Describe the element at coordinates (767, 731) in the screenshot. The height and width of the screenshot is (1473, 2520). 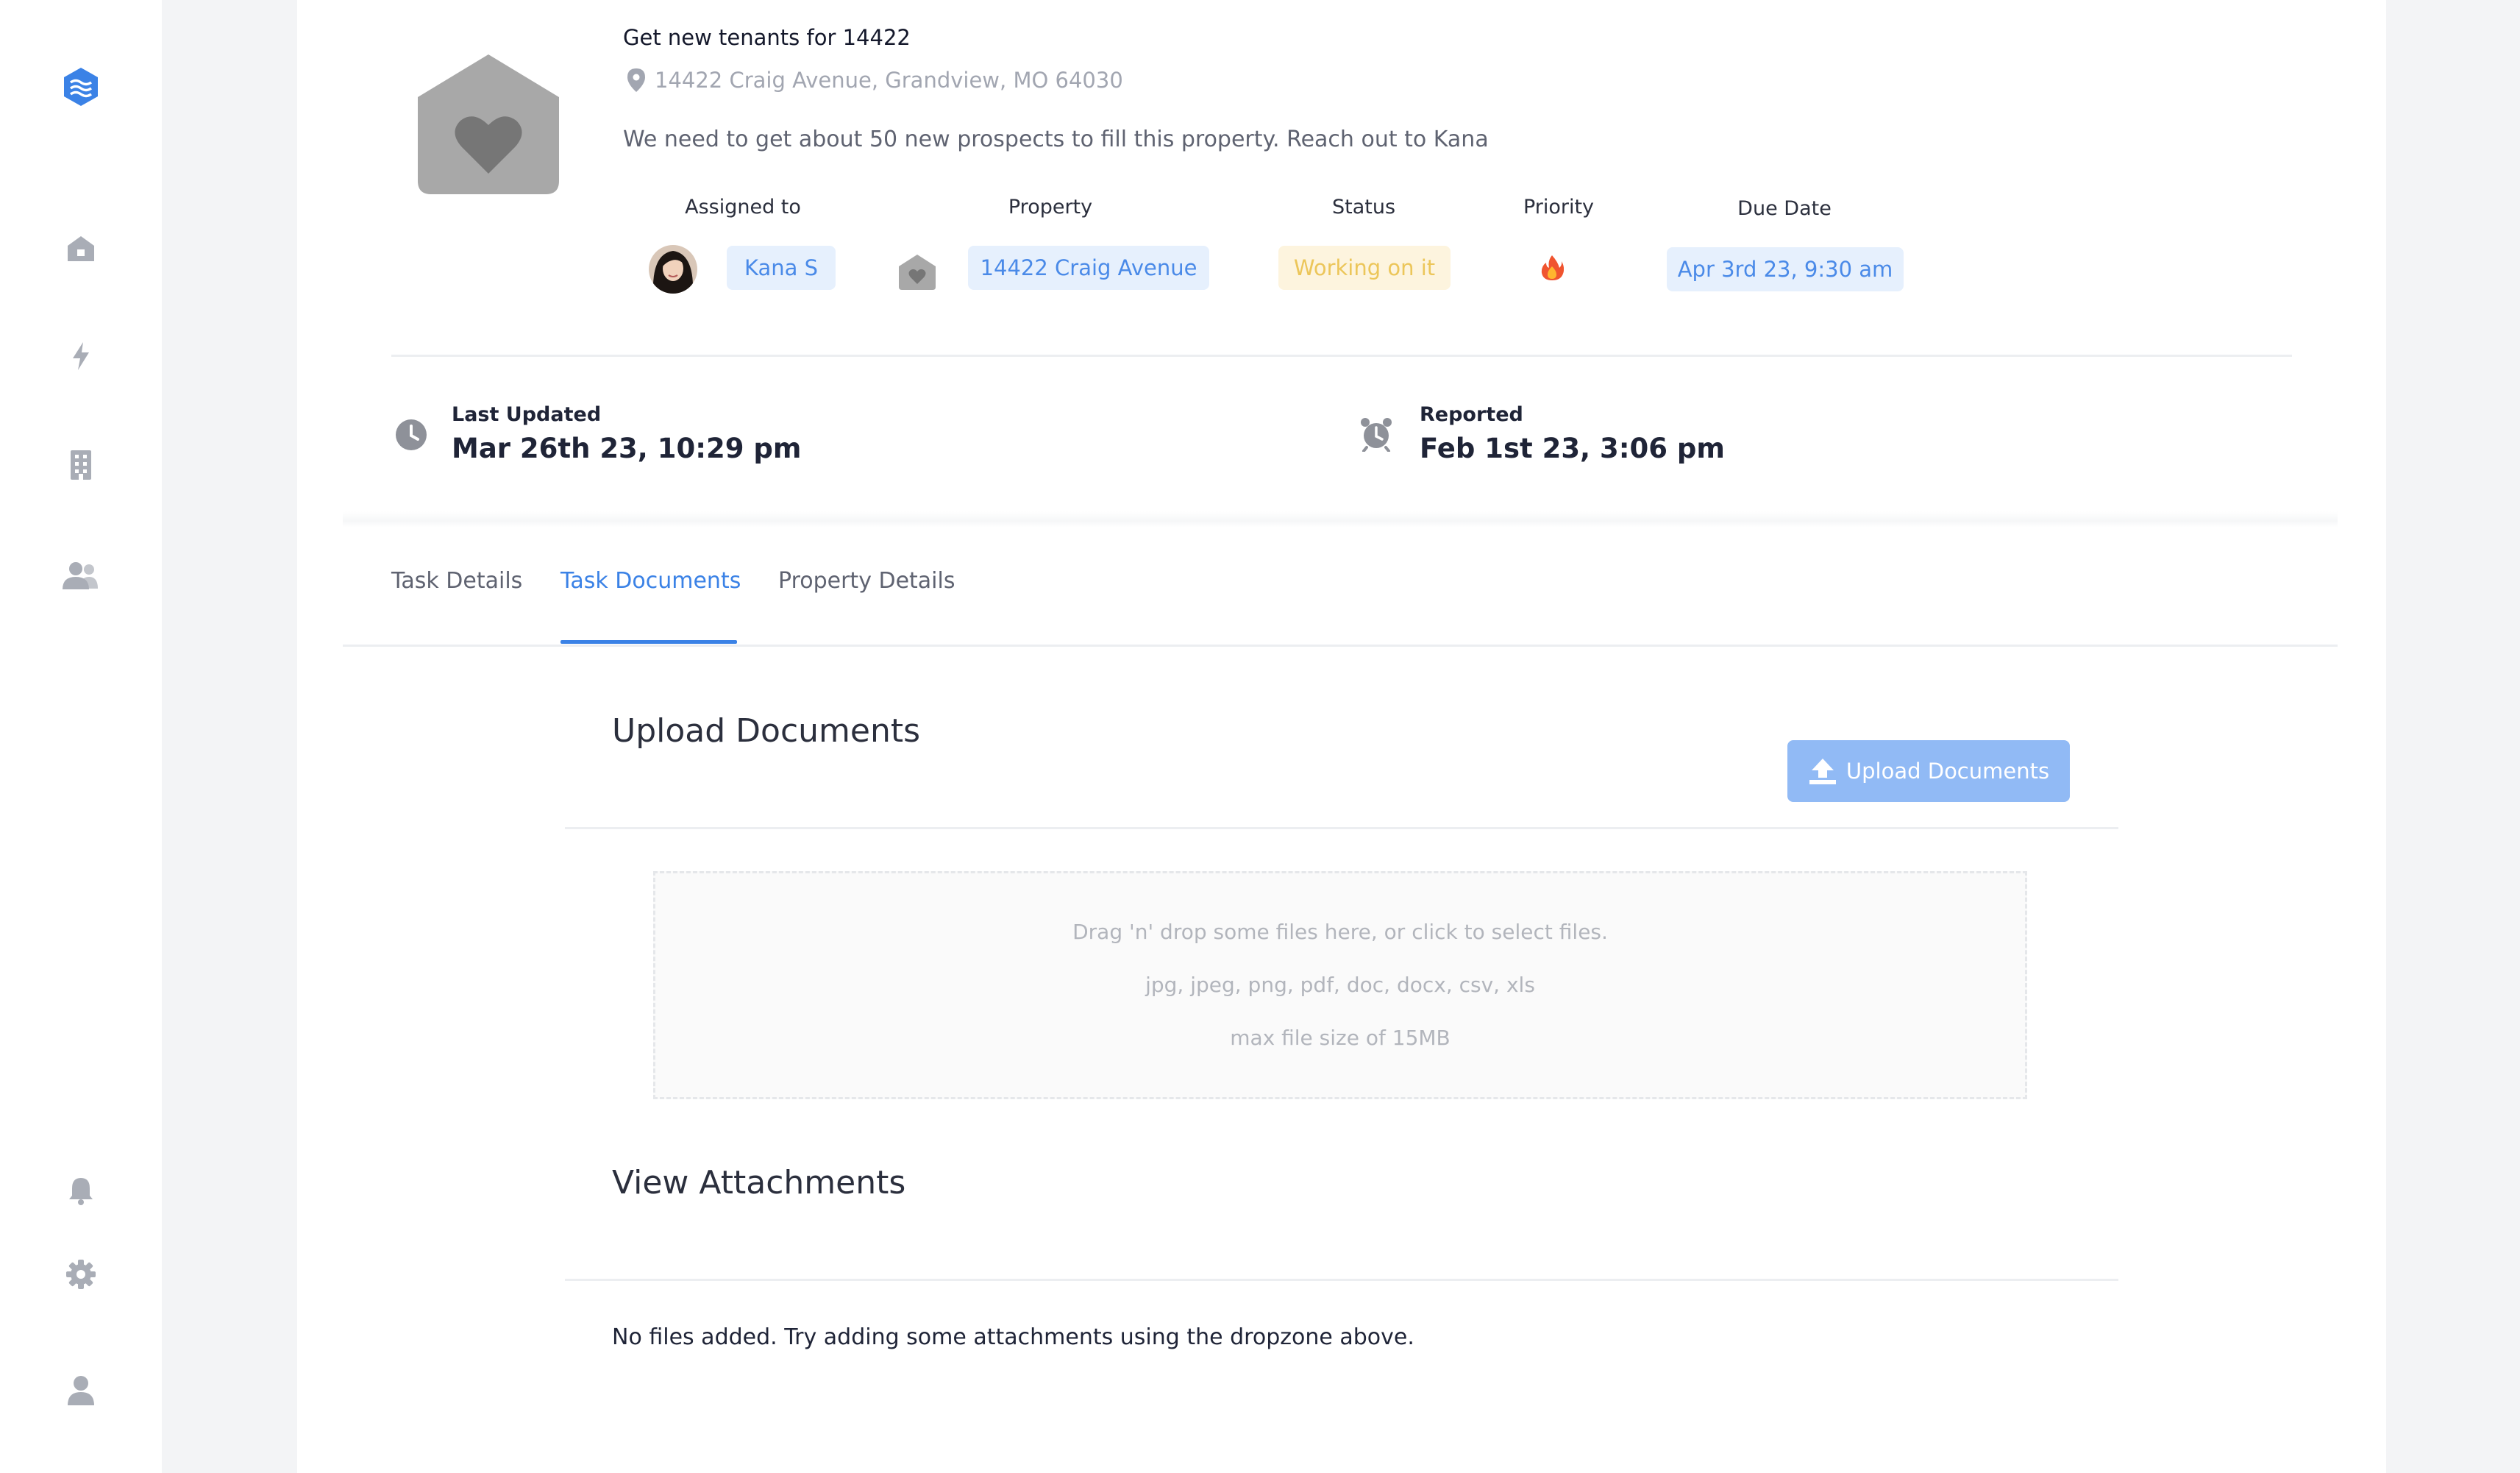
I see `upload-section-title: Upload Documents` at that location.